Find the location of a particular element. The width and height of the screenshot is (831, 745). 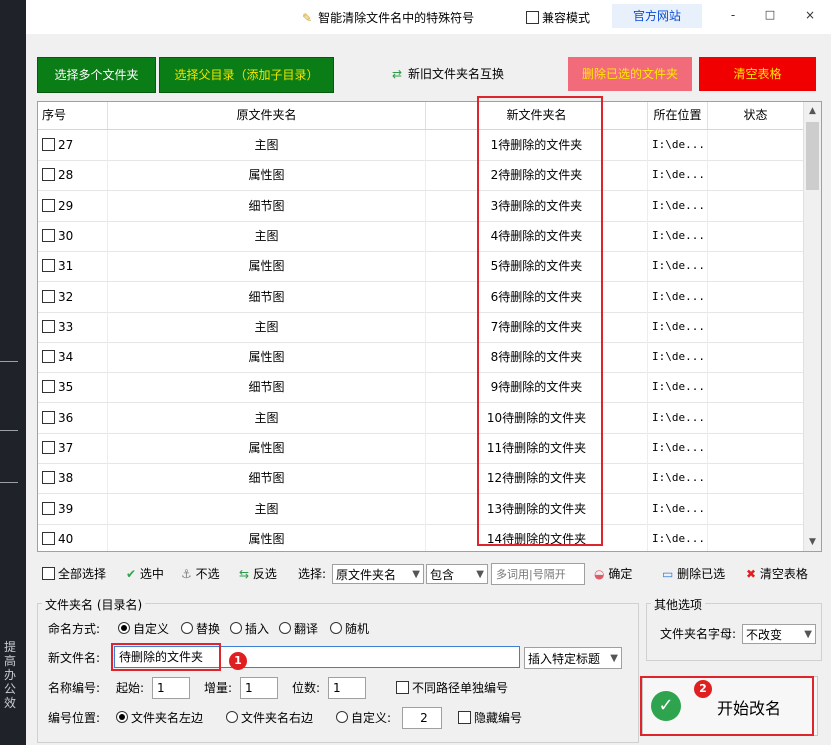

position-right-radio: 文件夹名右边 is located at coordinates (269, 718).